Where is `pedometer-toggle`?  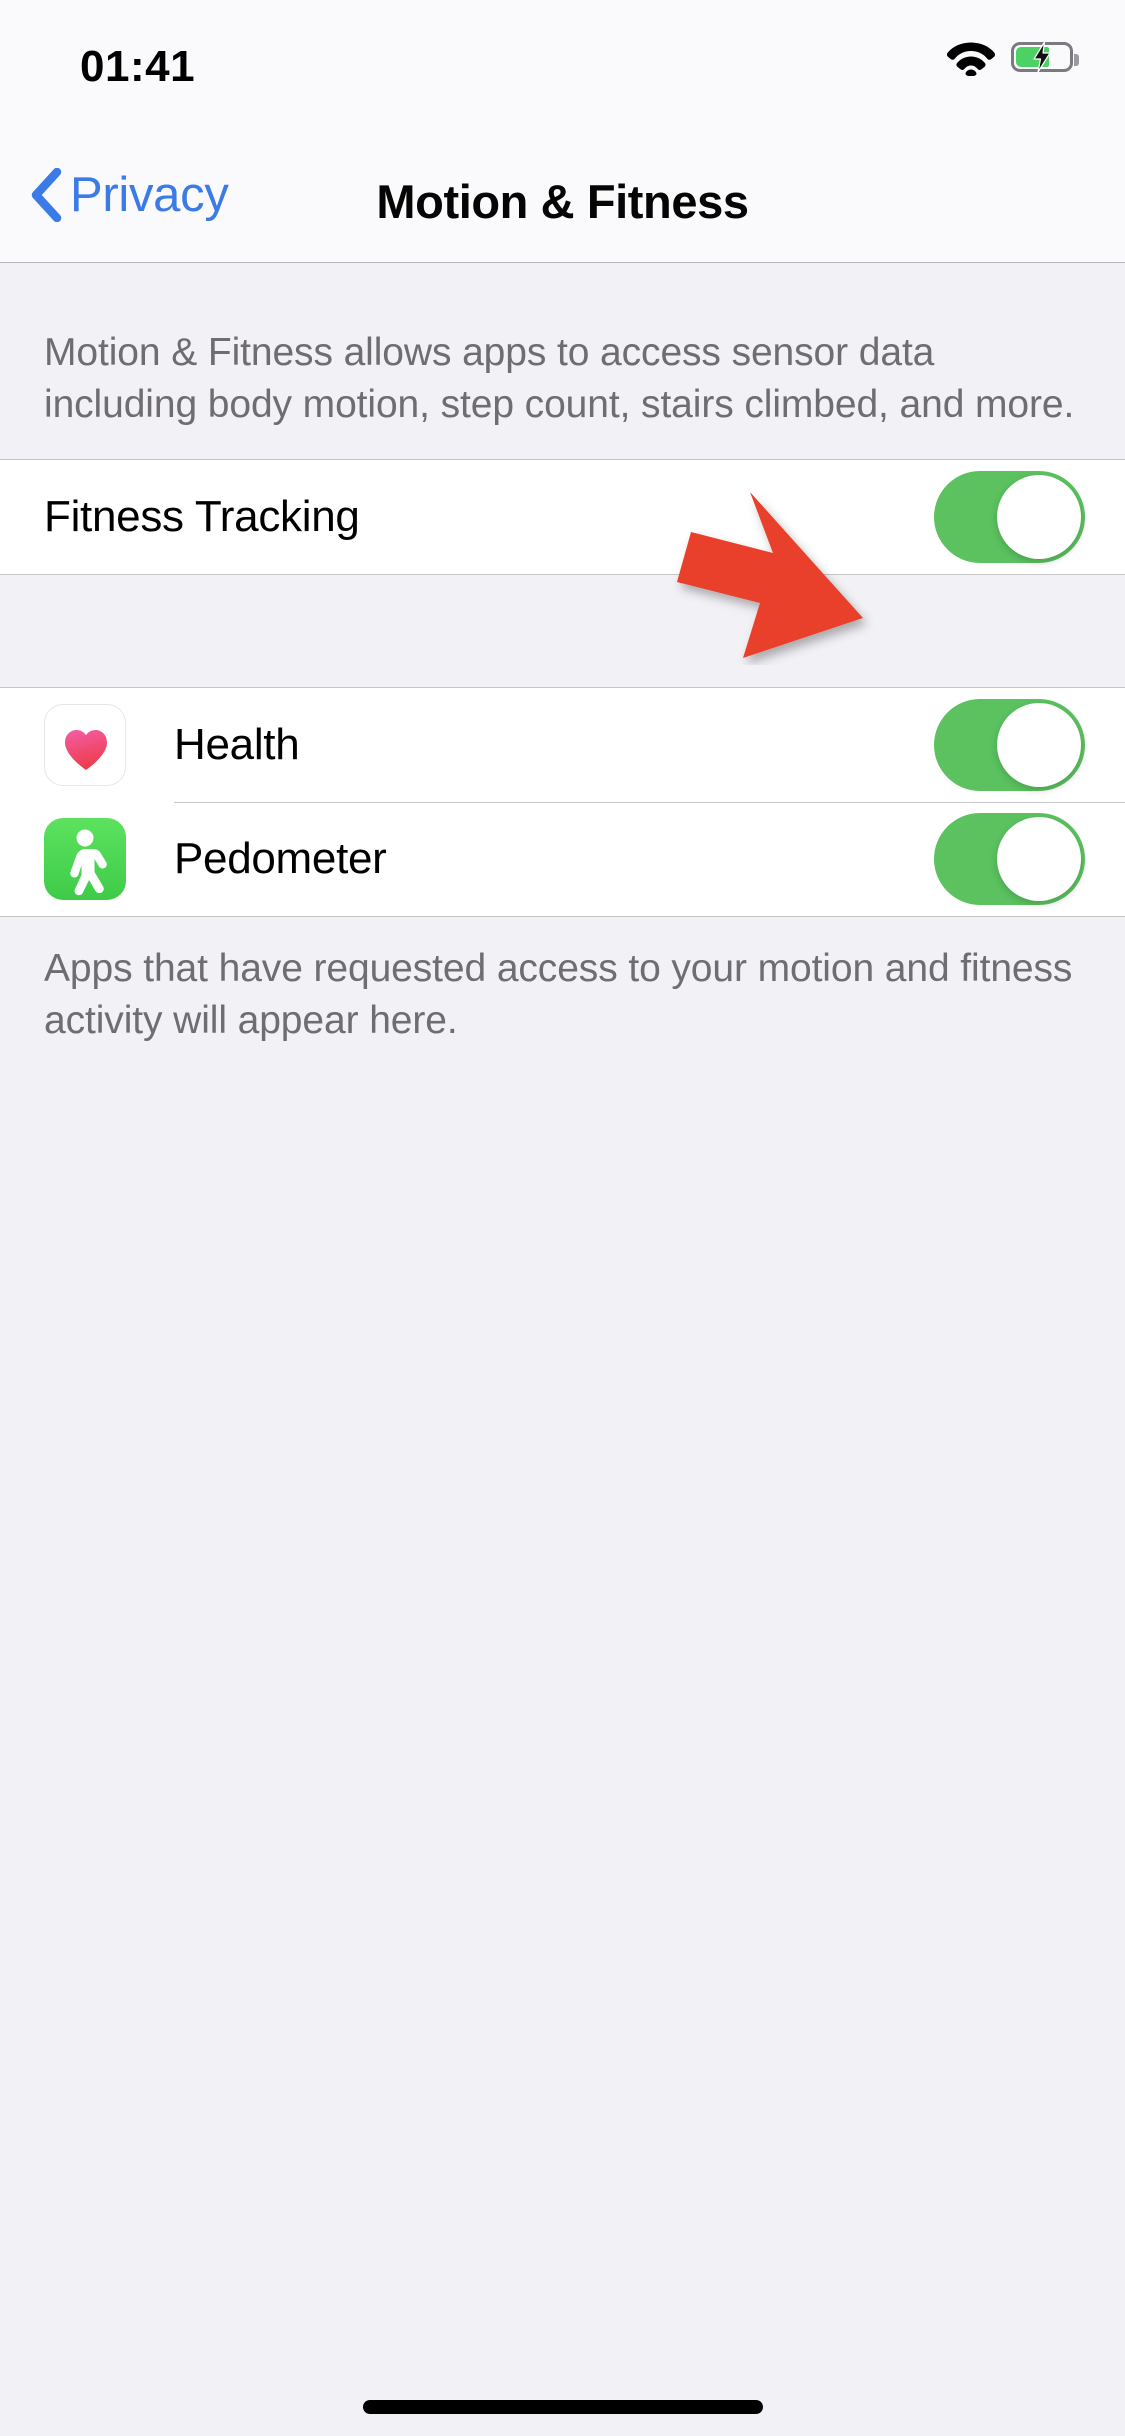
pedometer-toggle is located at coordinates (1009, 858).